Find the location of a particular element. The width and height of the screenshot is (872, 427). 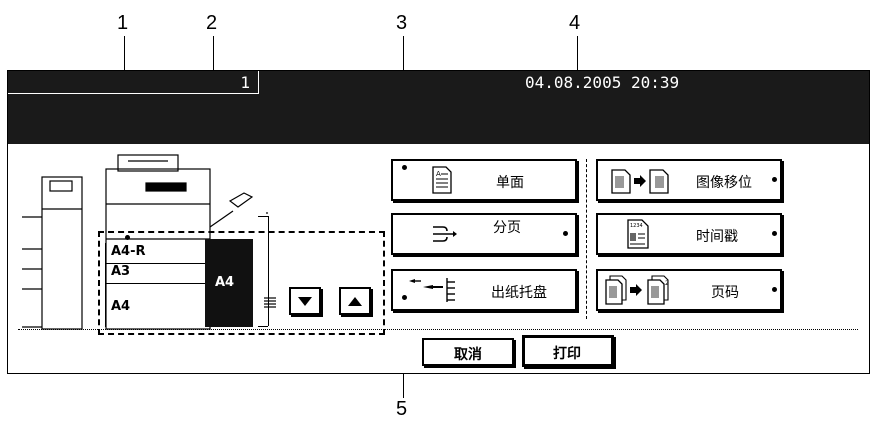

callout-5: 5 is located at coordinates (402, 409).